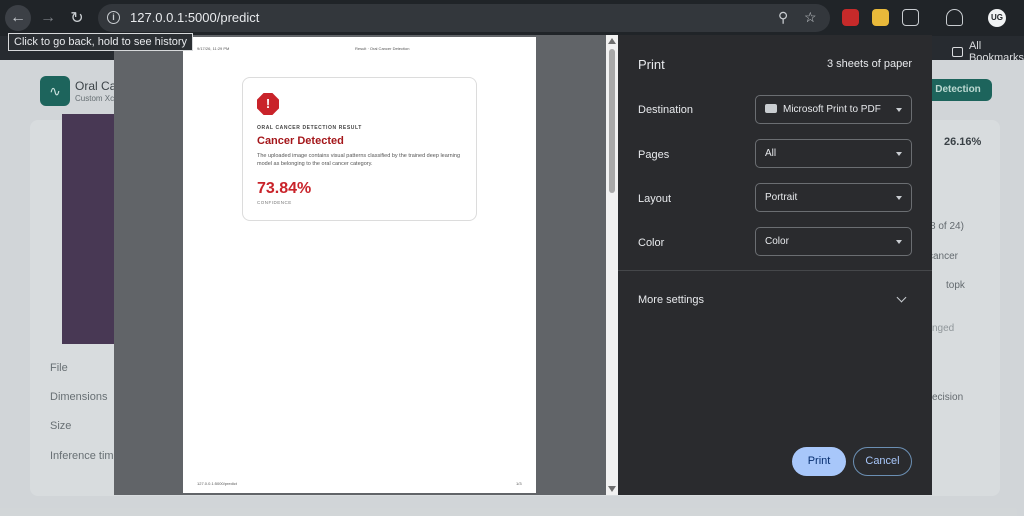 The height and width of the screenshot is (516, 1024). I want to click on forward-arrow-icon: →, so click(48, 18).